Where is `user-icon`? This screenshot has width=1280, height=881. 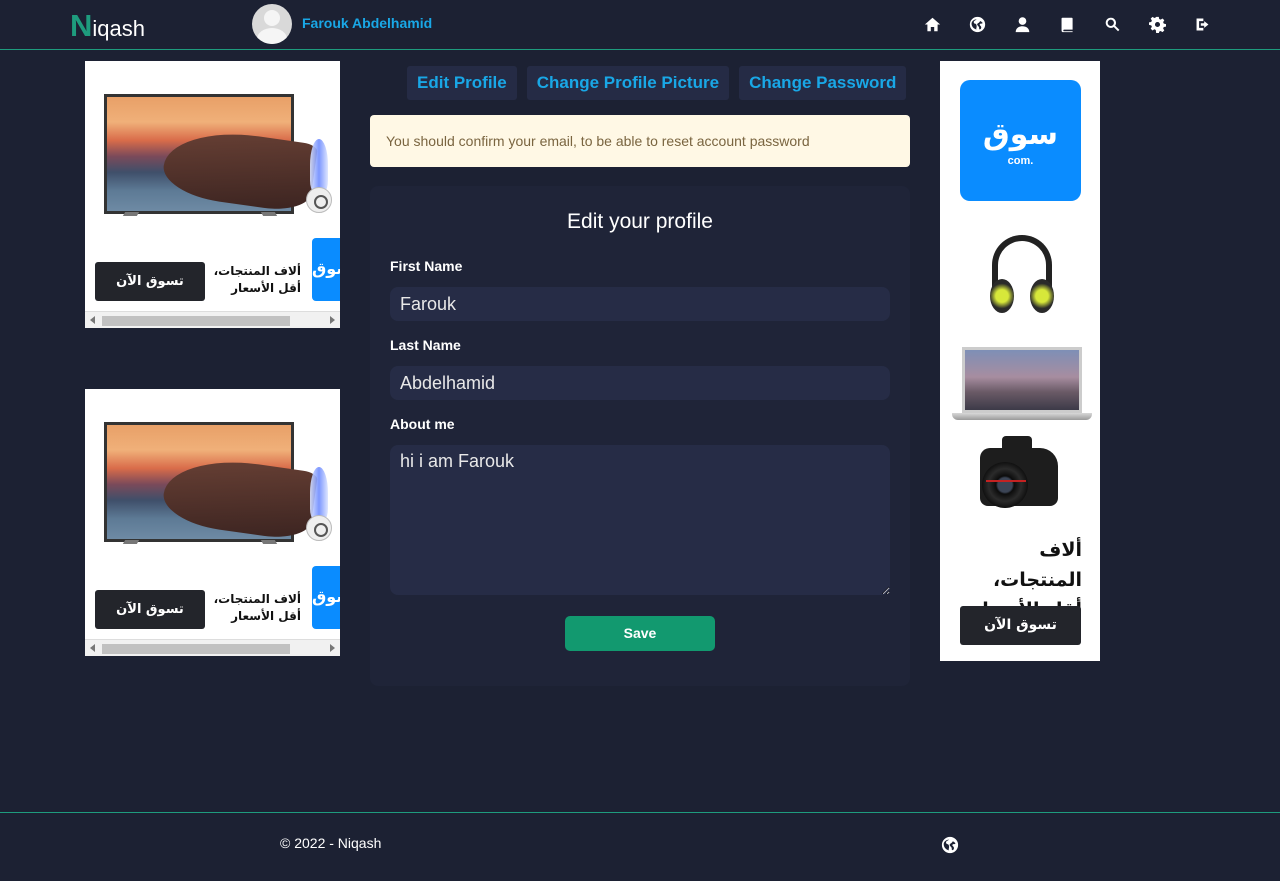 user-icon is located at coordinates (1022, 24).